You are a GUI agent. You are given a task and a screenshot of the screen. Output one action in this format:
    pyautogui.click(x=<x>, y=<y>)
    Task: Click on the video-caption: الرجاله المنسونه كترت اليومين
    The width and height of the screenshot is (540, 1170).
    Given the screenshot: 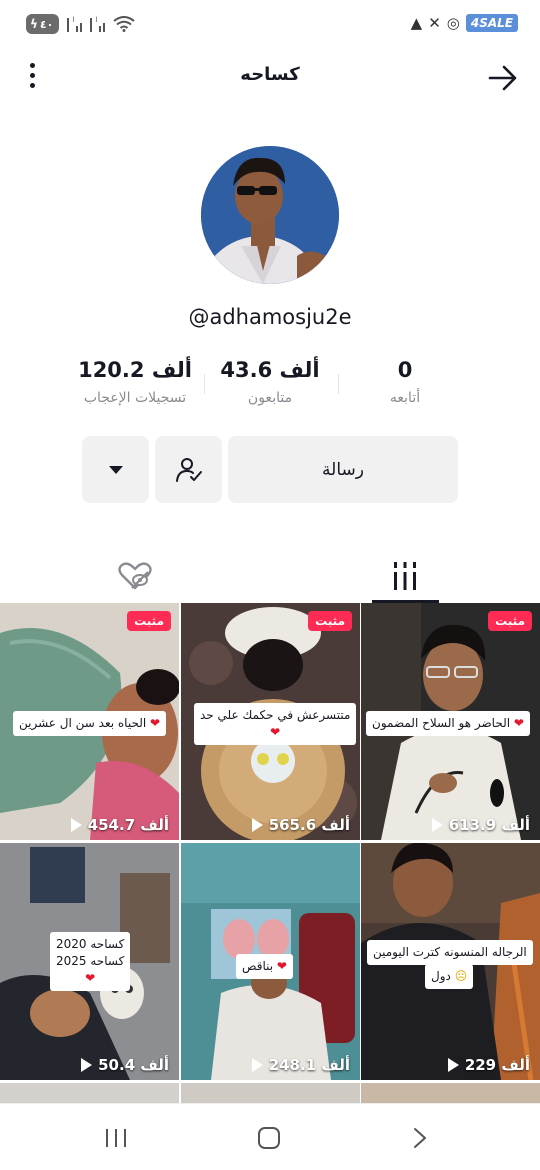 What is the action you would take?
    pyautogui.click(x=450, y=952)
    